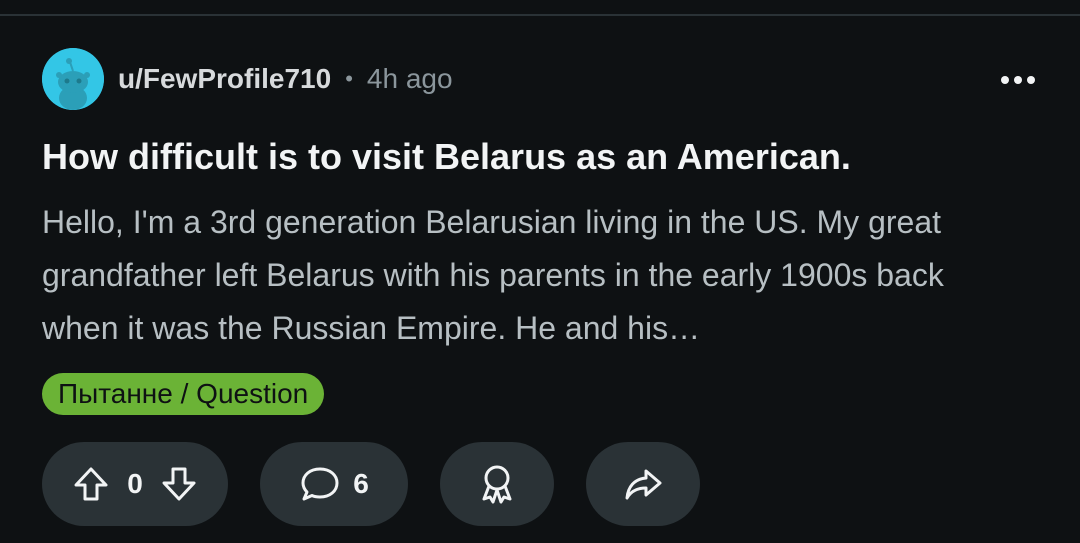 The image size is (1080, 543). I want to click on post-timestamp: 4h ago, so click(409, 78).